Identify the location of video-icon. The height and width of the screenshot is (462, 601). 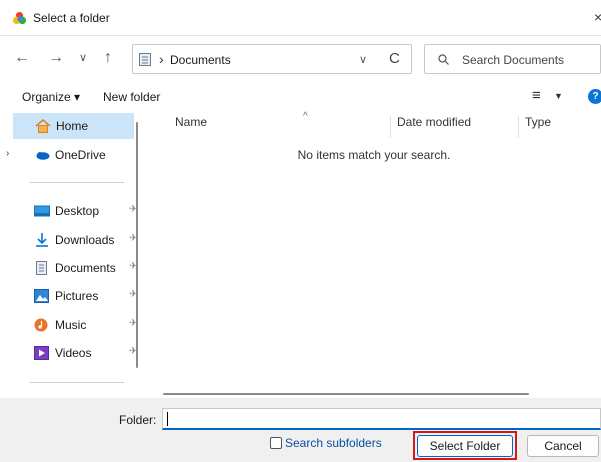
(41, 353).